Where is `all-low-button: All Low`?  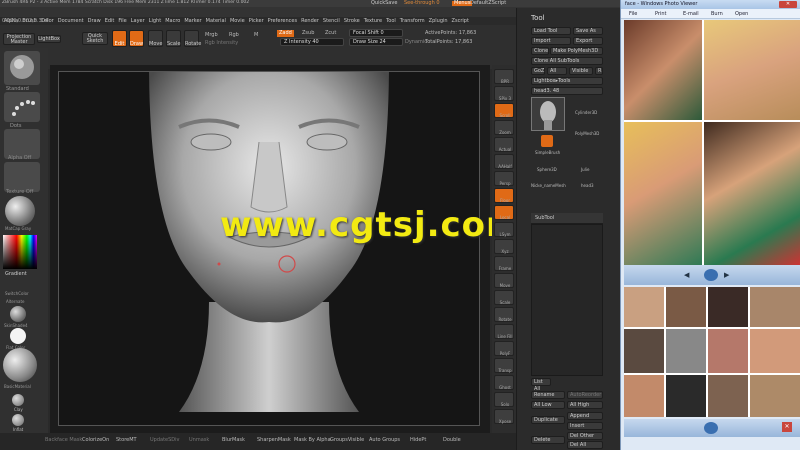 all-low-button: All Low is located at coordinates (548, 405).